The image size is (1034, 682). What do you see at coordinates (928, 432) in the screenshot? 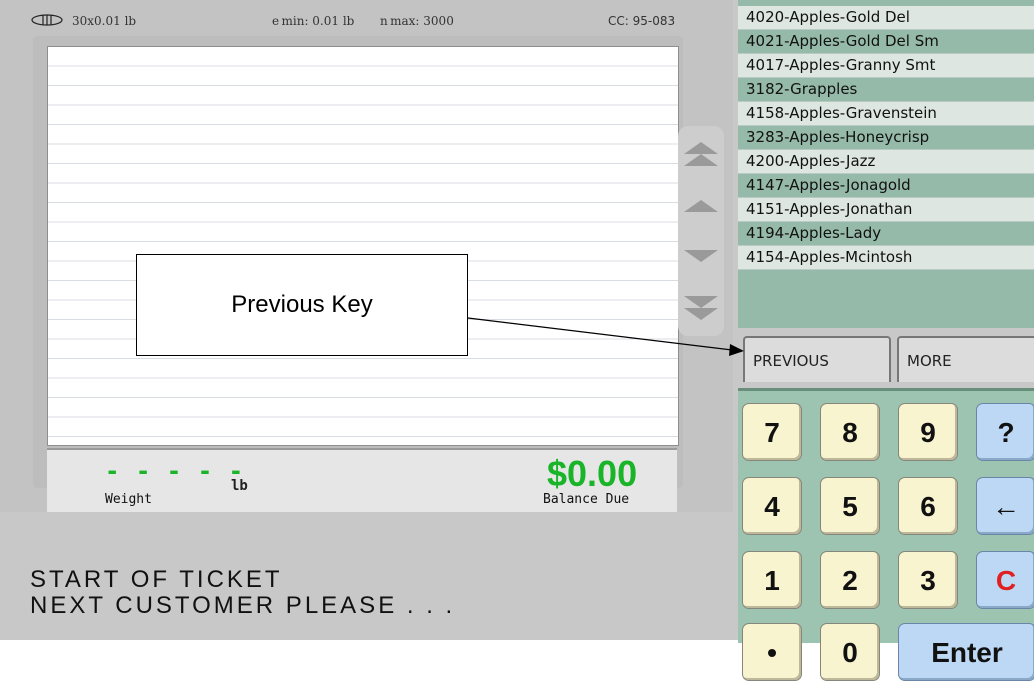
I see `key-9: 9` at bounding box center [928, 432].